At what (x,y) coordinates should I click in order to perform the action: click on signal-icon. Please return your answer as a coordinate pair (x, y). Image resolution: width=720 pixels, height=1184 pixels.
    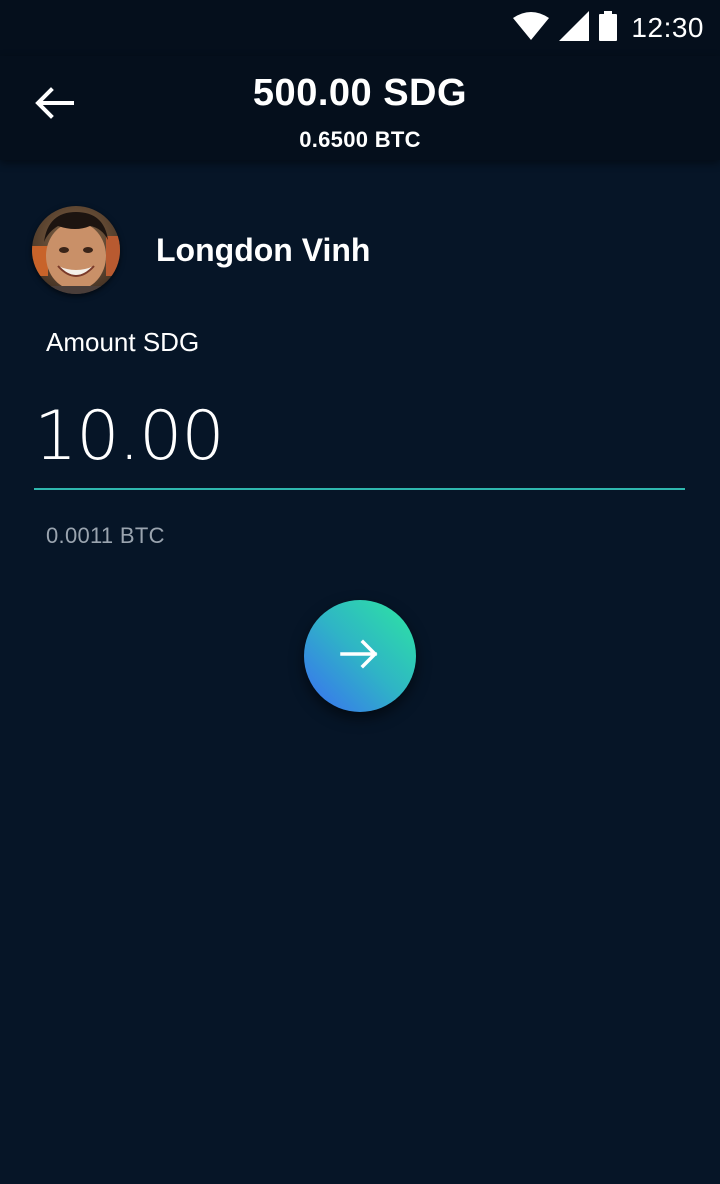
    Looking at the image, I should click on (574, 28).